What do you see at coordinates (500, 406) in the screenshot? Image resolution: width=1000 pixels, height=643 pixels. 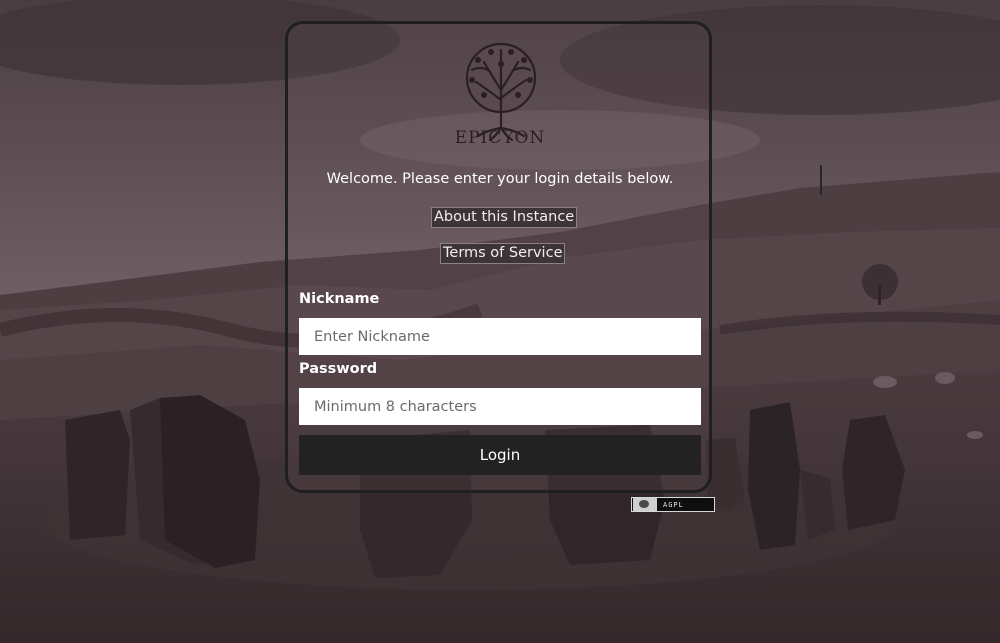 I see `password-input` at bounding box center [500, 406].